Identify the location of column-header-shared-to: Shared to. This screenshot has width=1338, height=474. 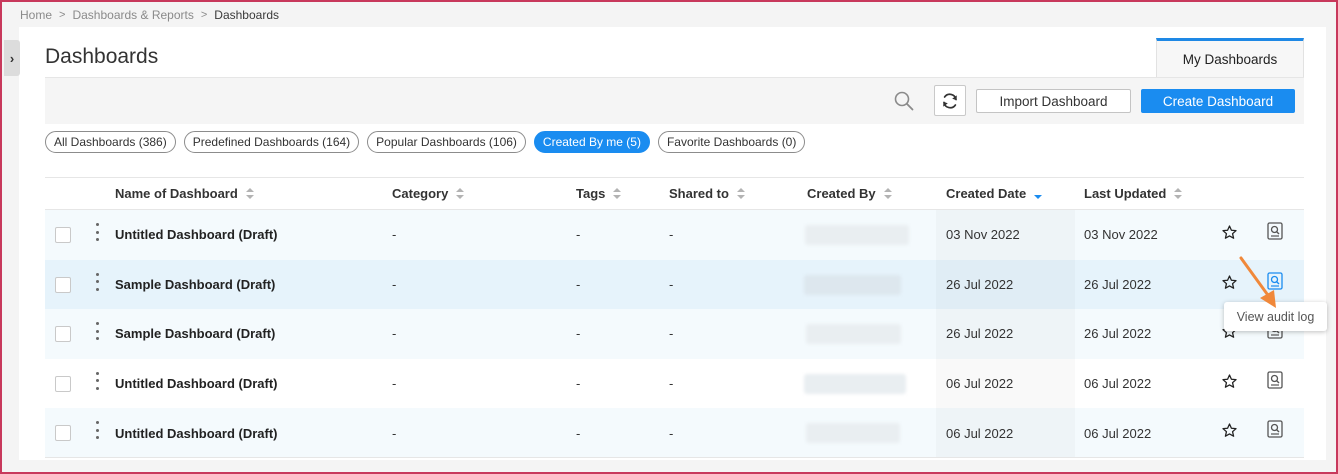
(707, 193).